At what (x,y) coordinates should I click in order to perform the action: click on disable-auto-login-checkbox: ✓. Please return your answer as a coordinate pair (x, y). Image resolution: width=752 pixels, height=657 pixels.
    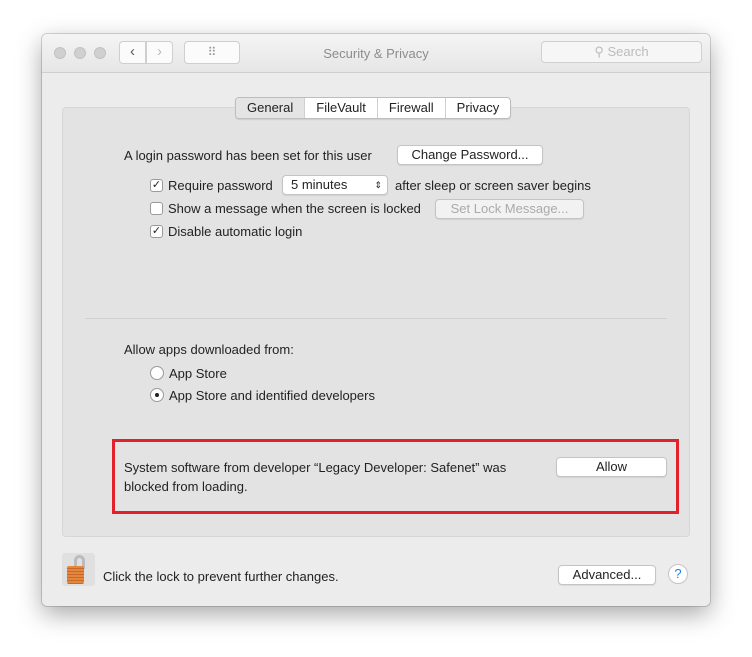
    Looking at the image, I should click on (156, 231).